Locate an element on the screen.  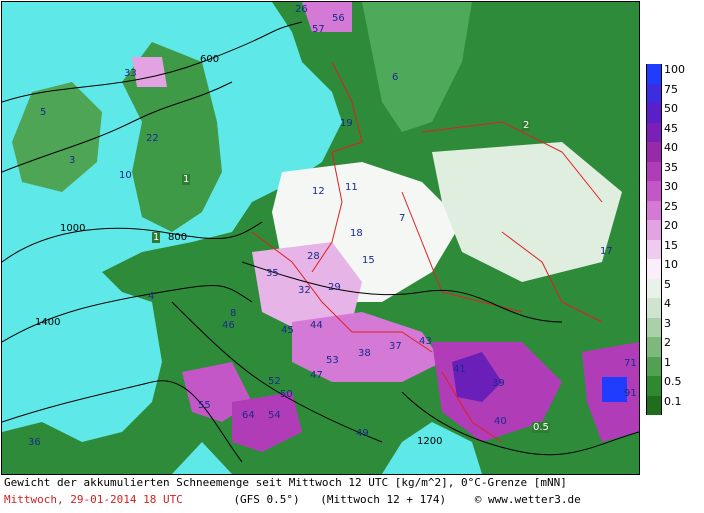
snow-label: 28 is located at coordinates (313, 256).